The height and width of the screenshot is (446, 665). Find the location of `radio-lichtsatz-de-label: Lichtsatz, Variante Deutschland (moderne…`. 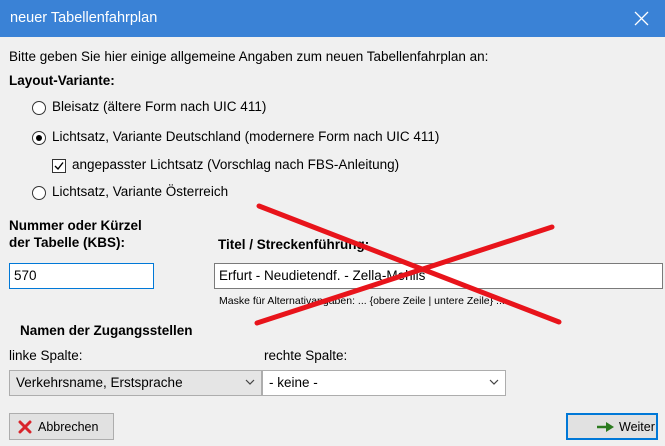

radio-lichtsatz-de-label: Lichtsatz, Variante Deutschland (moderne… is located at coordinates (245, 136).